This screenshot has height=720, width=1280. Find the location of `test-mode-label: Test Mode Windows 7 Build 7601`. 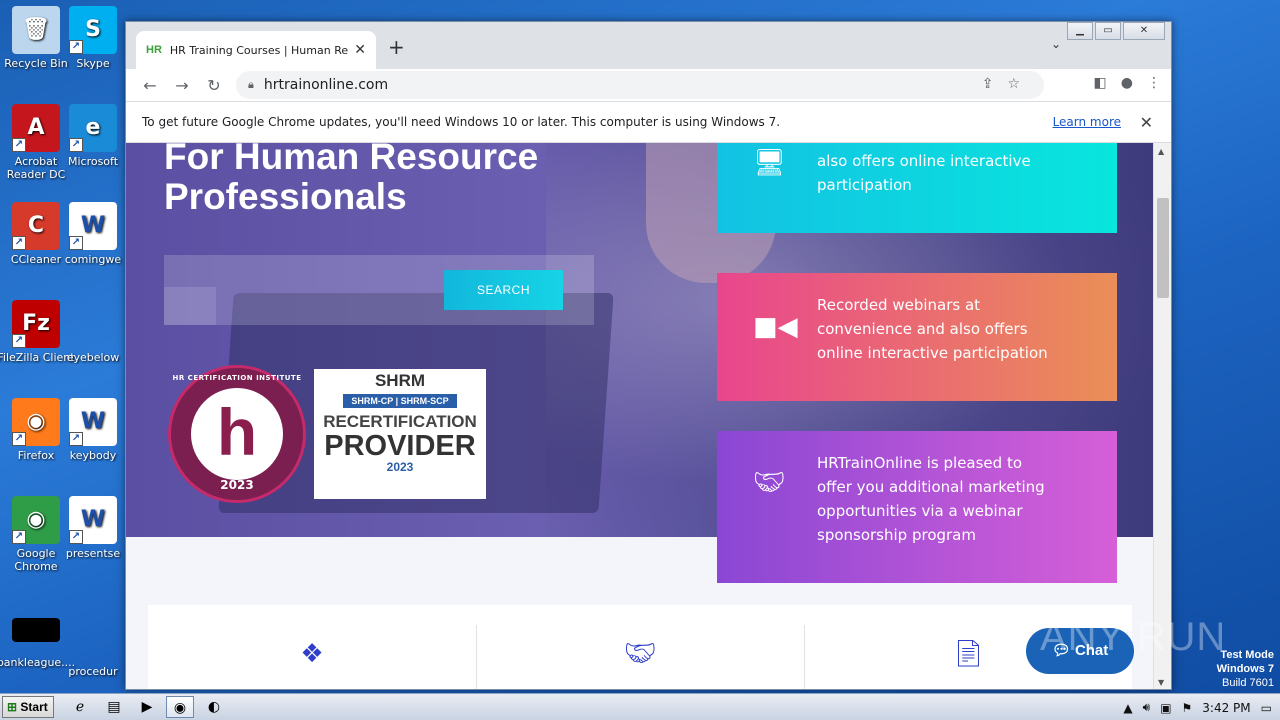

test-mode-label: Test Mode Windows 7 Build 7601 is located at coordinates (1245, 669).